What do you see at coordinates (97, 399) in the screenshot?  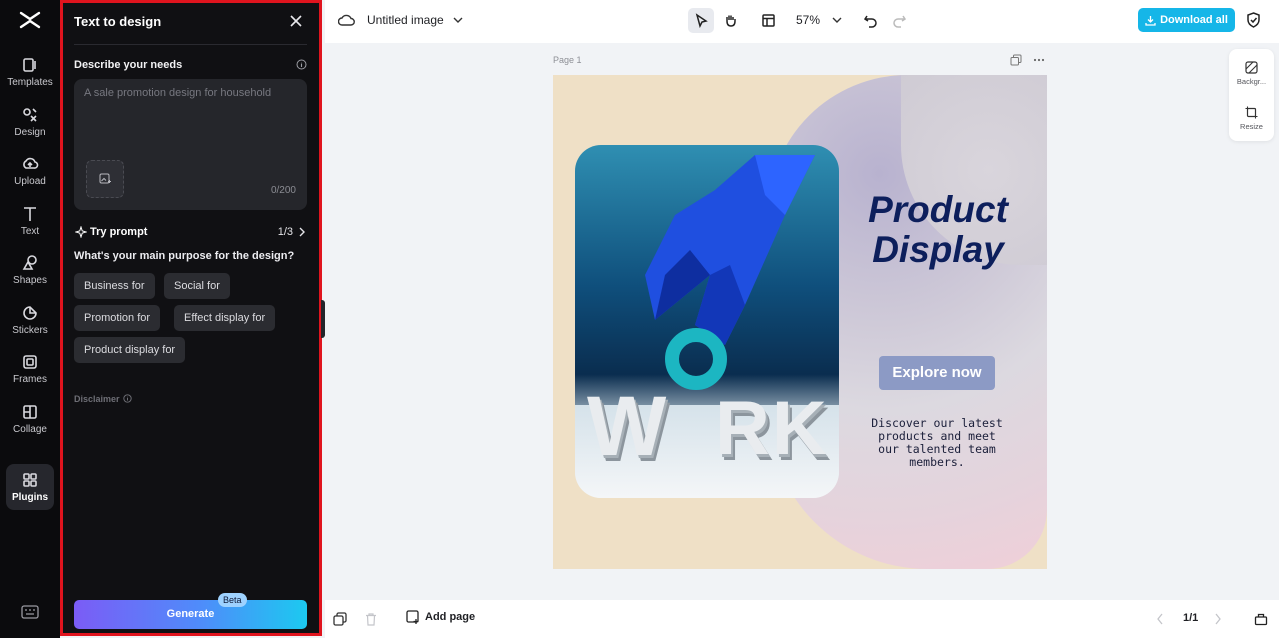 I see `disclaimer-label: Disclaimer` at bounding box center [97, 399].